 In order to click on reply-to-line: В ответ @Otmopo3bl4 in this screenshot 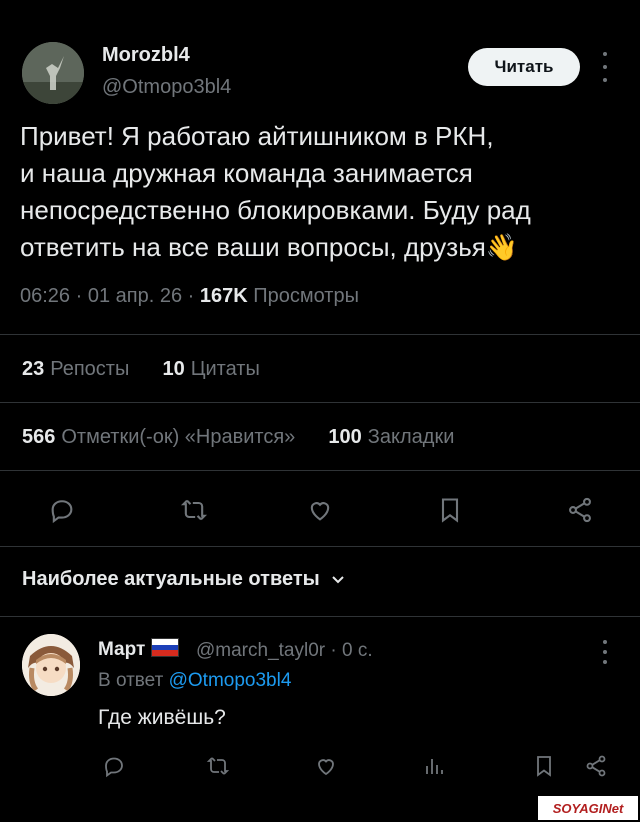, I will do `click(194, 681)`.